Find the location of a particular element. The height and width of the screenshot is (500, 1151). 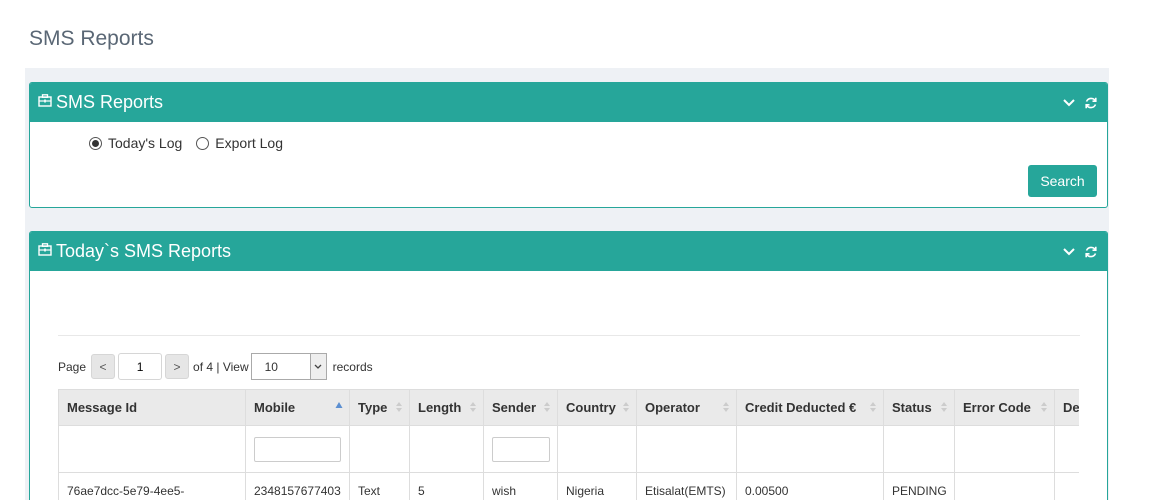

page-size-select: 10 is located at coordinates (288, 366).